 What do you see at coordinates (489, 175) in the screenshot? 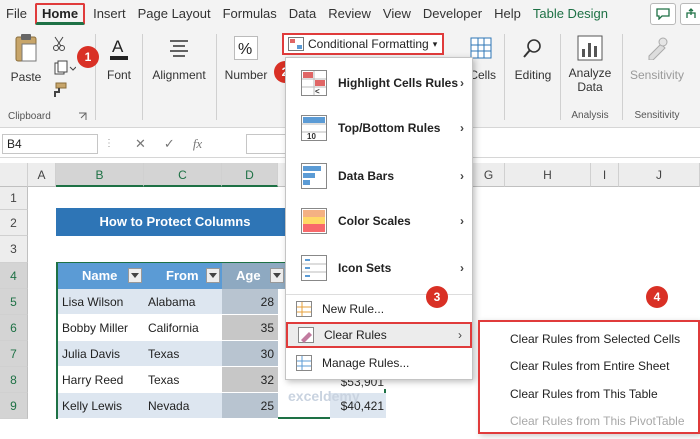
I see `col-header-g: G` at bounding box center [489, 175].